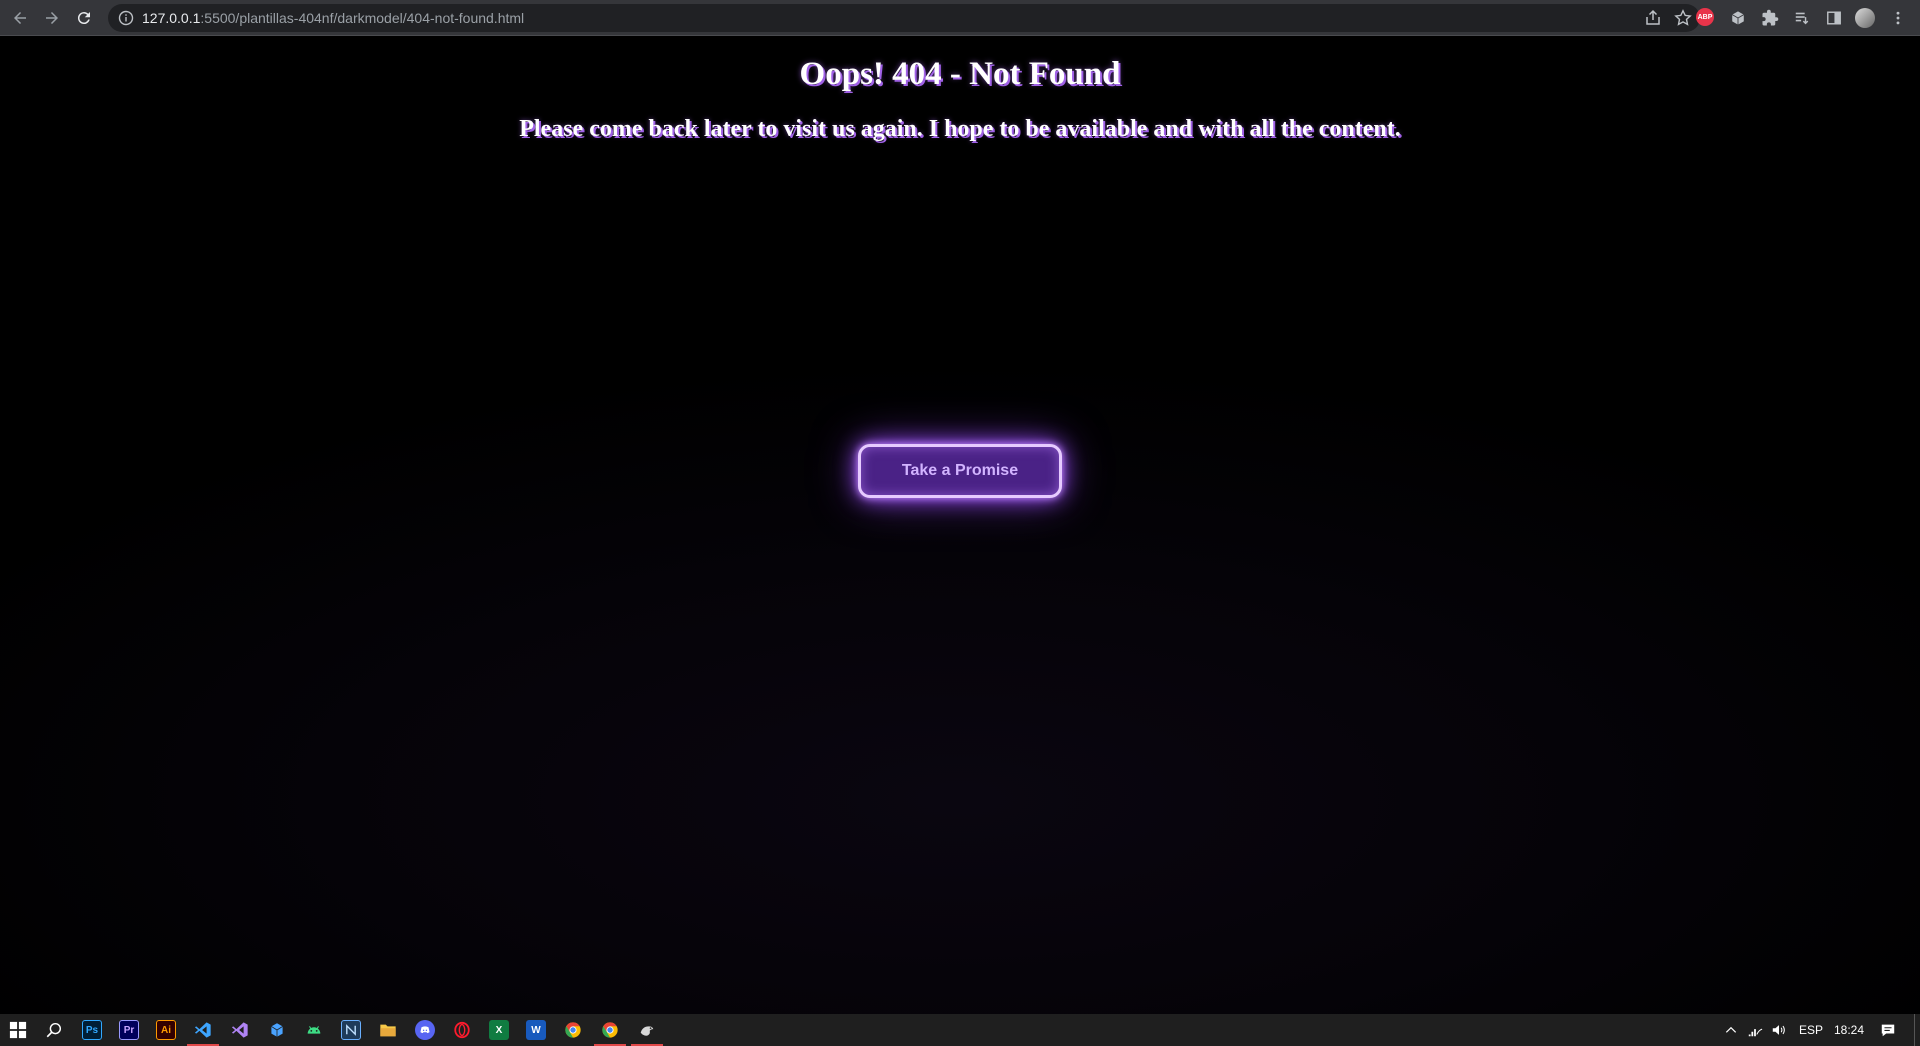 The image size is (1920, 1046). I want to click on word-icon: W, so click(536, 1030).